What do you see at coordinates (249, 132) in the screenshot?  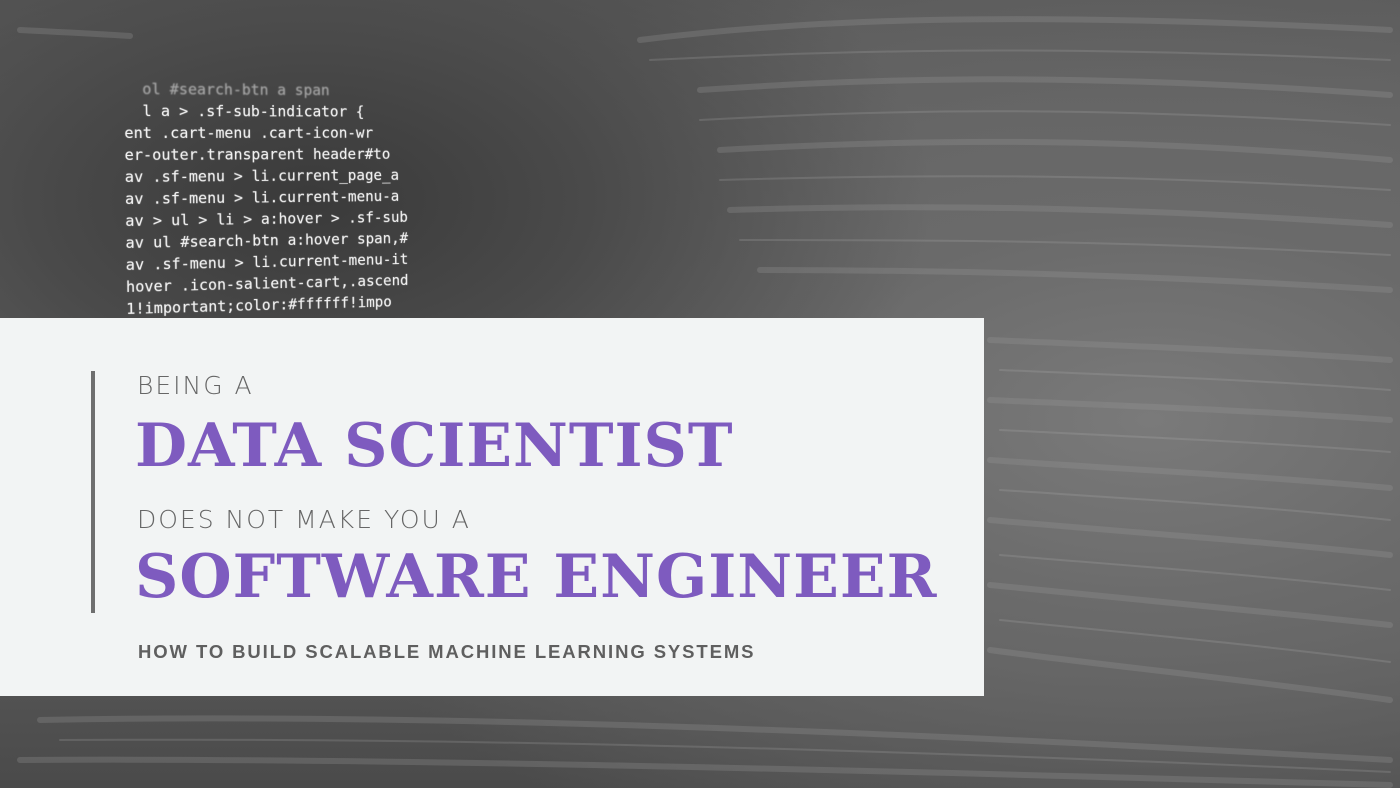 I see `code-line: ent .cart-menu .cart-icon-wr` at bounding box center [249, 132].